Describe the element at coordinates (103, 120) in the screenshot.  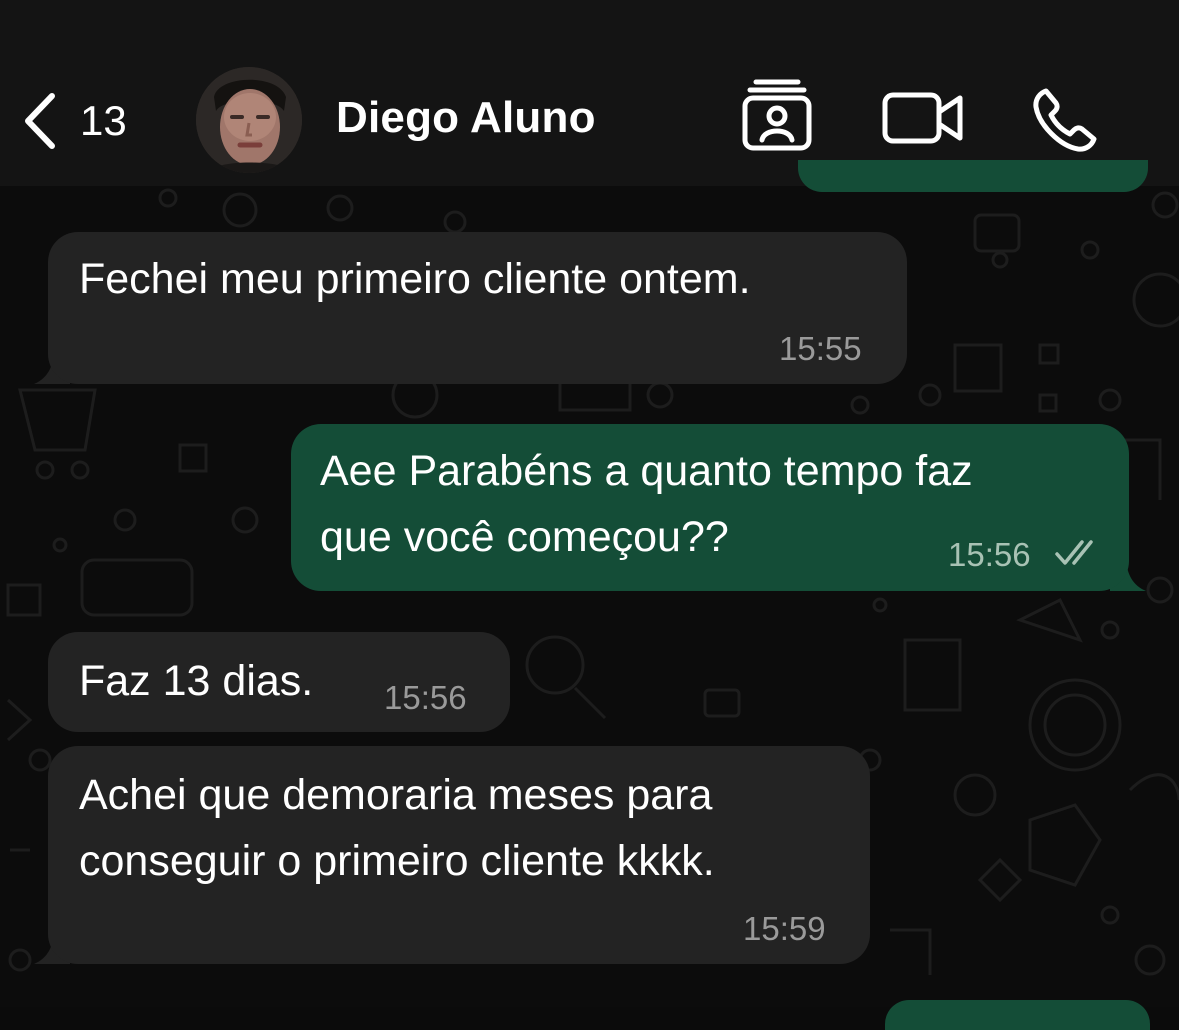
I see `unread-count: 13` at that location.